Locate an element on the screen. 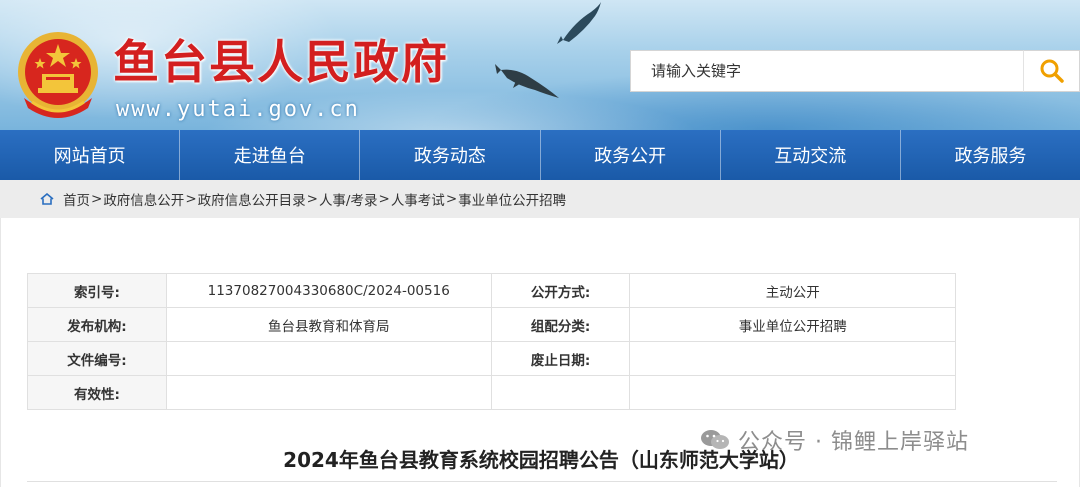 The image size is (1080, 487). meta-label: 文件编号: is located at coordinates (97, 358).